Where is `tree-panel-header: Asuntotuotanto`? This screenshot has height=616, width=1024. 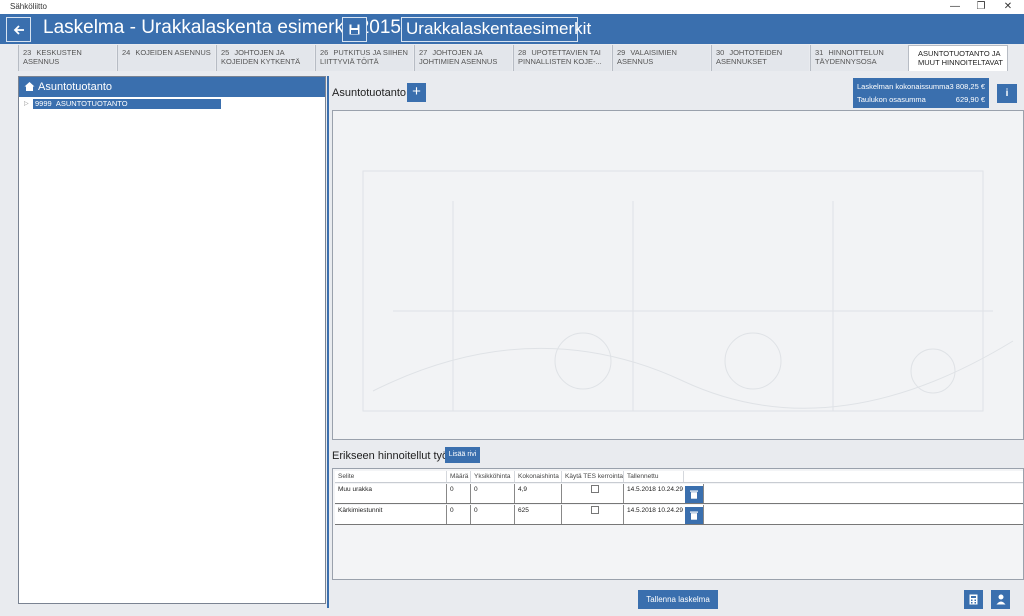
tree-panel-header: Asuntotuotanto is located at coordinates (172, 87).